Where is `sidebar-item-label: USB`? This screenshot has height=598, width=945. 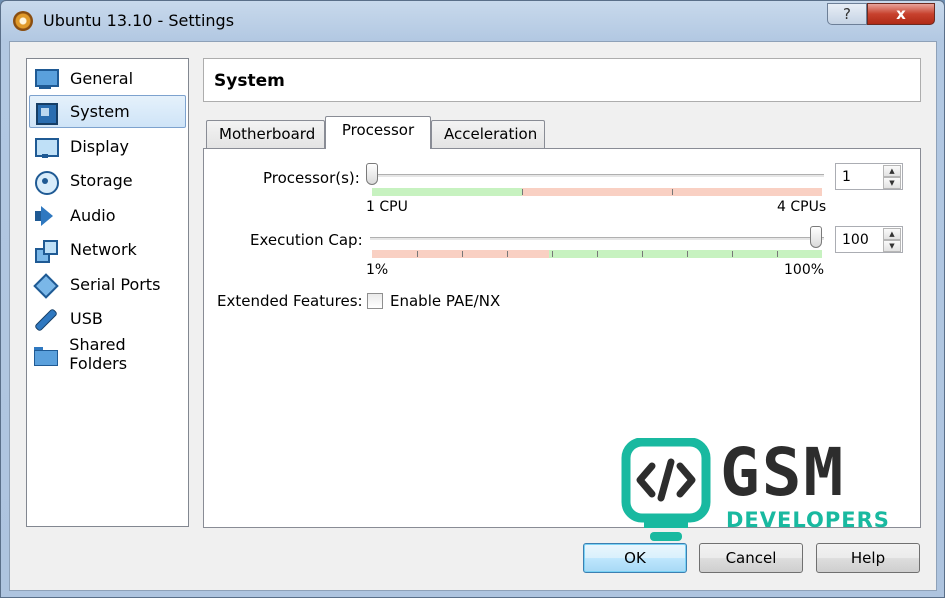 sidebar-item-label: USB is located at coordinates (86, 318).